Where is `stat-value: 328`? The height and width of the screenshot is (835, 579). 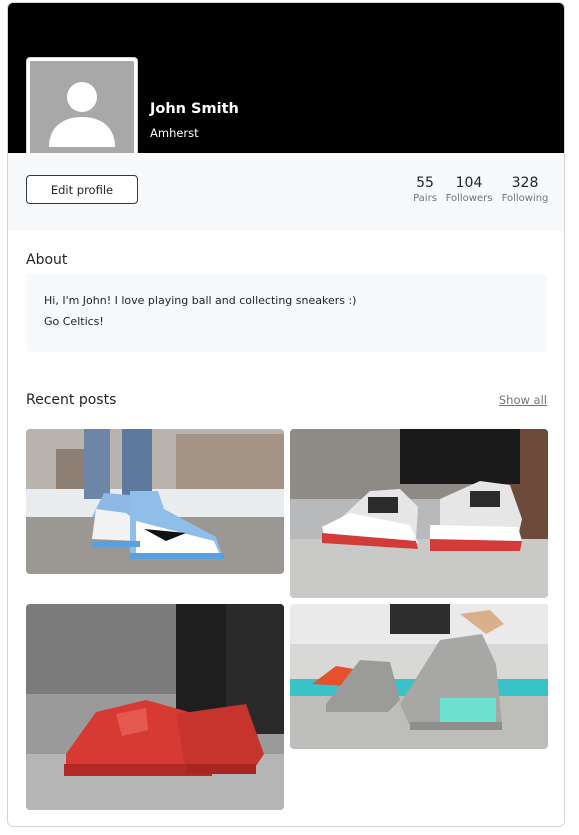
stat-value: 328 is located at coordinates (525, 183).